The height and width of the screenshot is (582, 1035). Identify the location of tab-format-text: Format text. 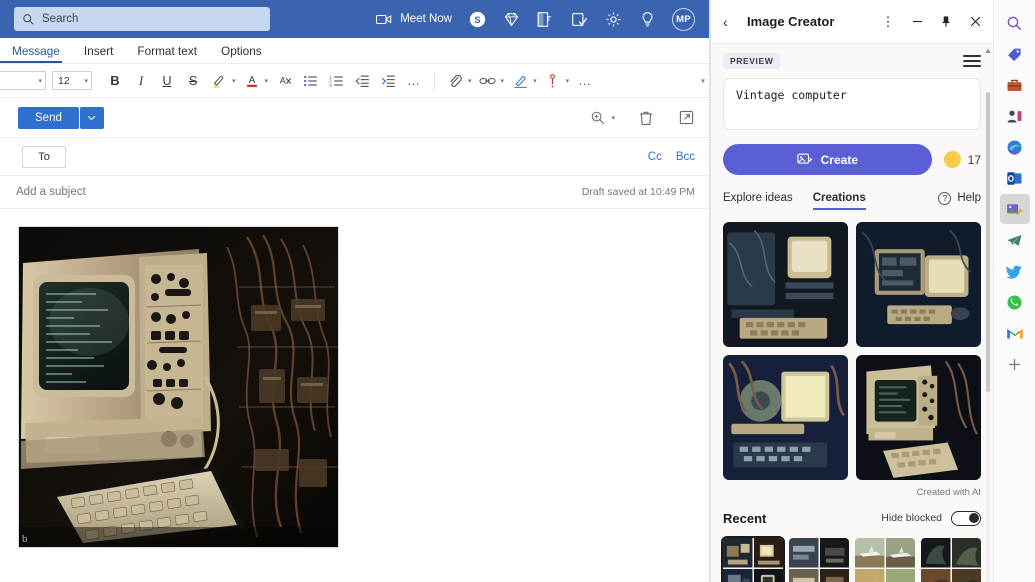
(167, 53).